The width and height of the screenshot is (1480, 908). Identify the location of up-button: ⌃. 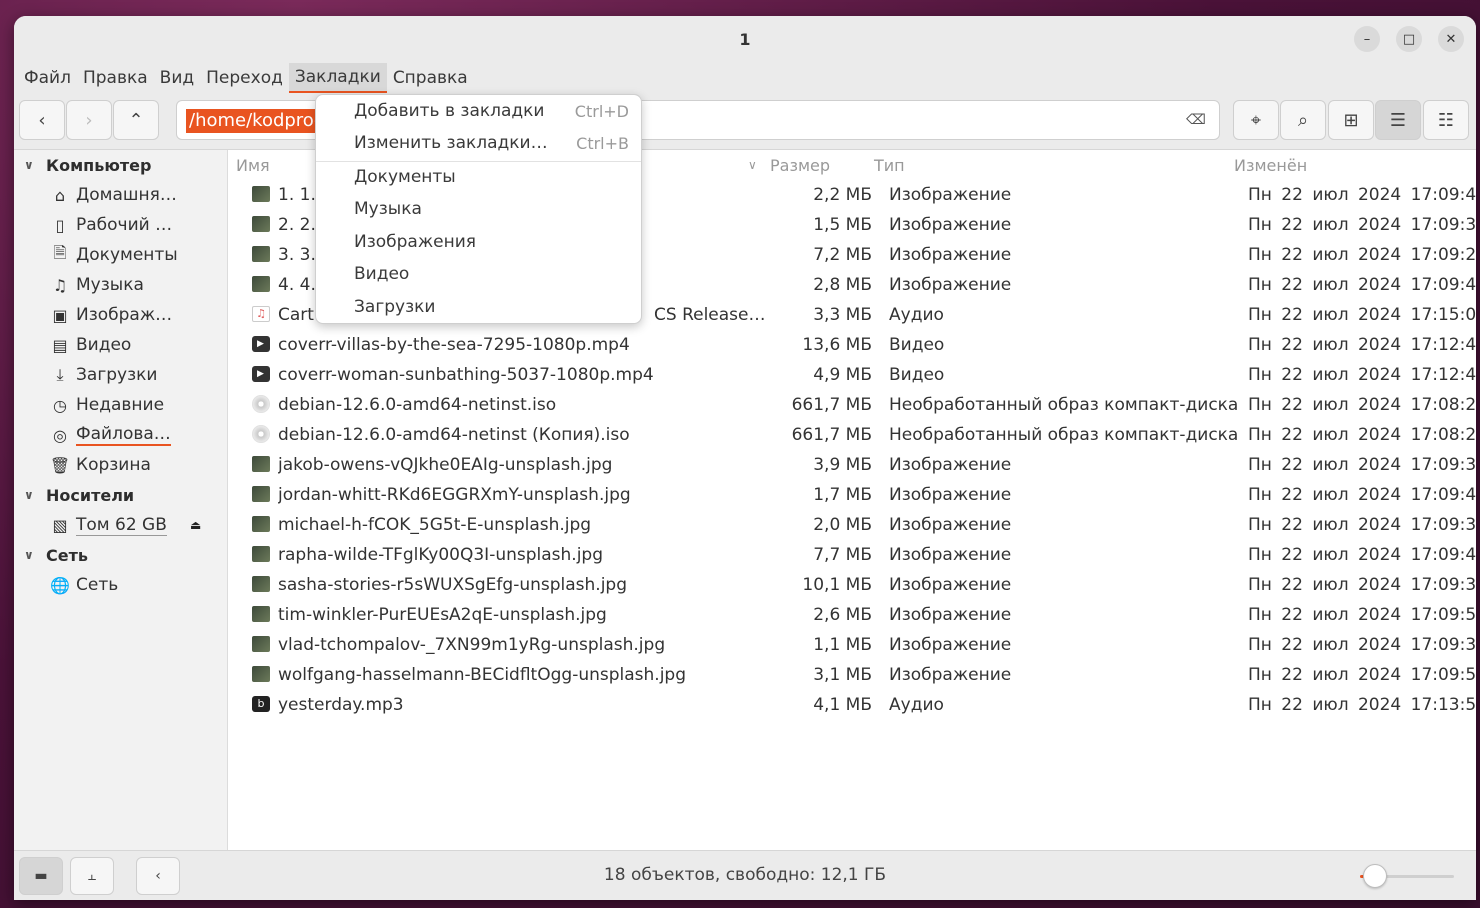
(136, 120).